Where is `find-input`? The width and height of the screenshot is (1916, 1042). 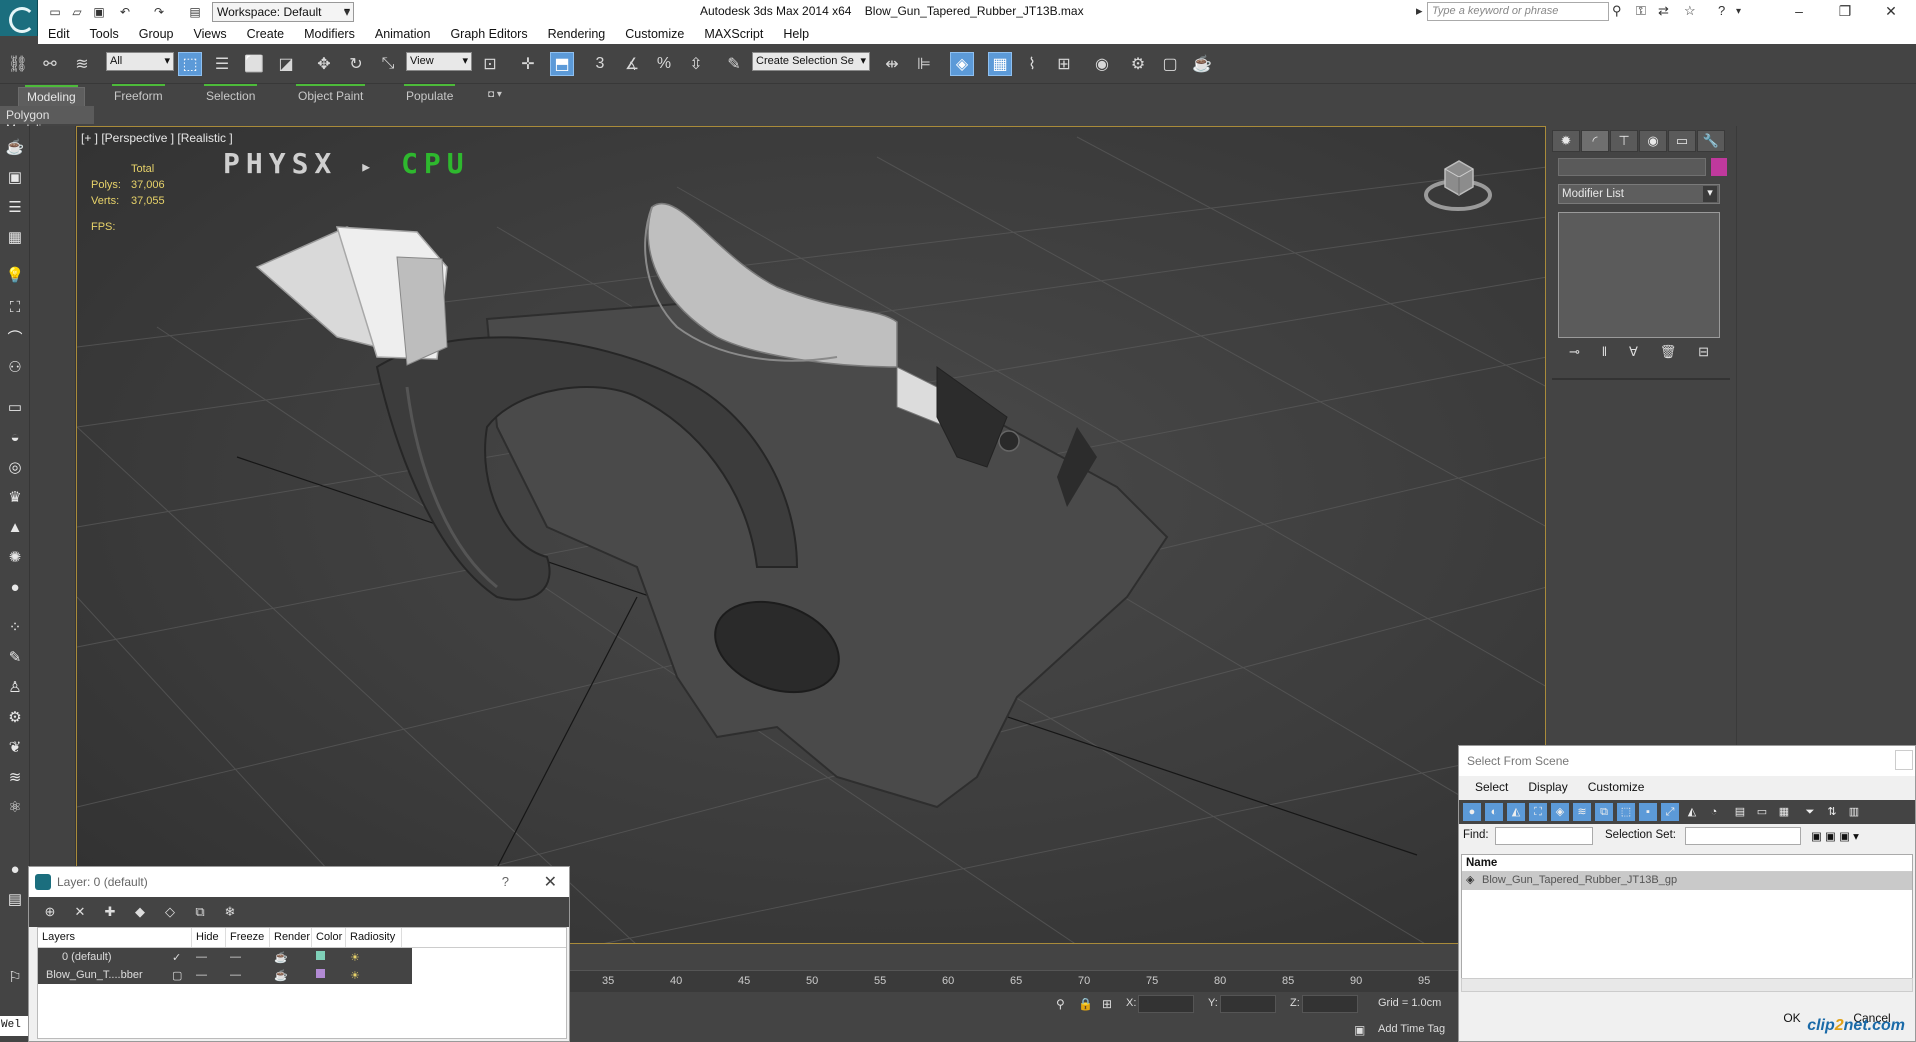
find-input is located at coordinates (1544, 836).